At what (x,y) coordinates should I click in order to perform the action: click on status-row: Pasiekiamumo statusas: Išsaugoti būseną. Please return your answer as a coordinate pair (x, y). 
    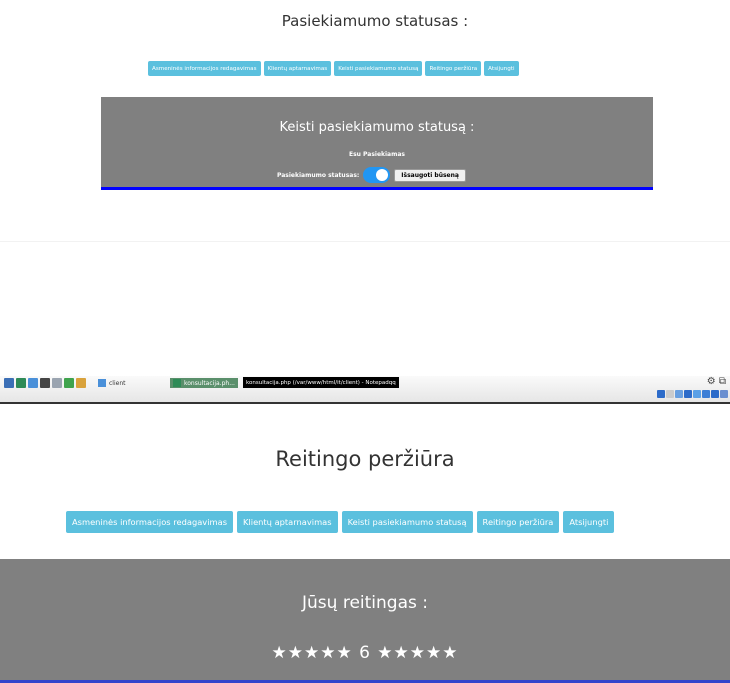
    Looking at the image, I should click on (371, 175).